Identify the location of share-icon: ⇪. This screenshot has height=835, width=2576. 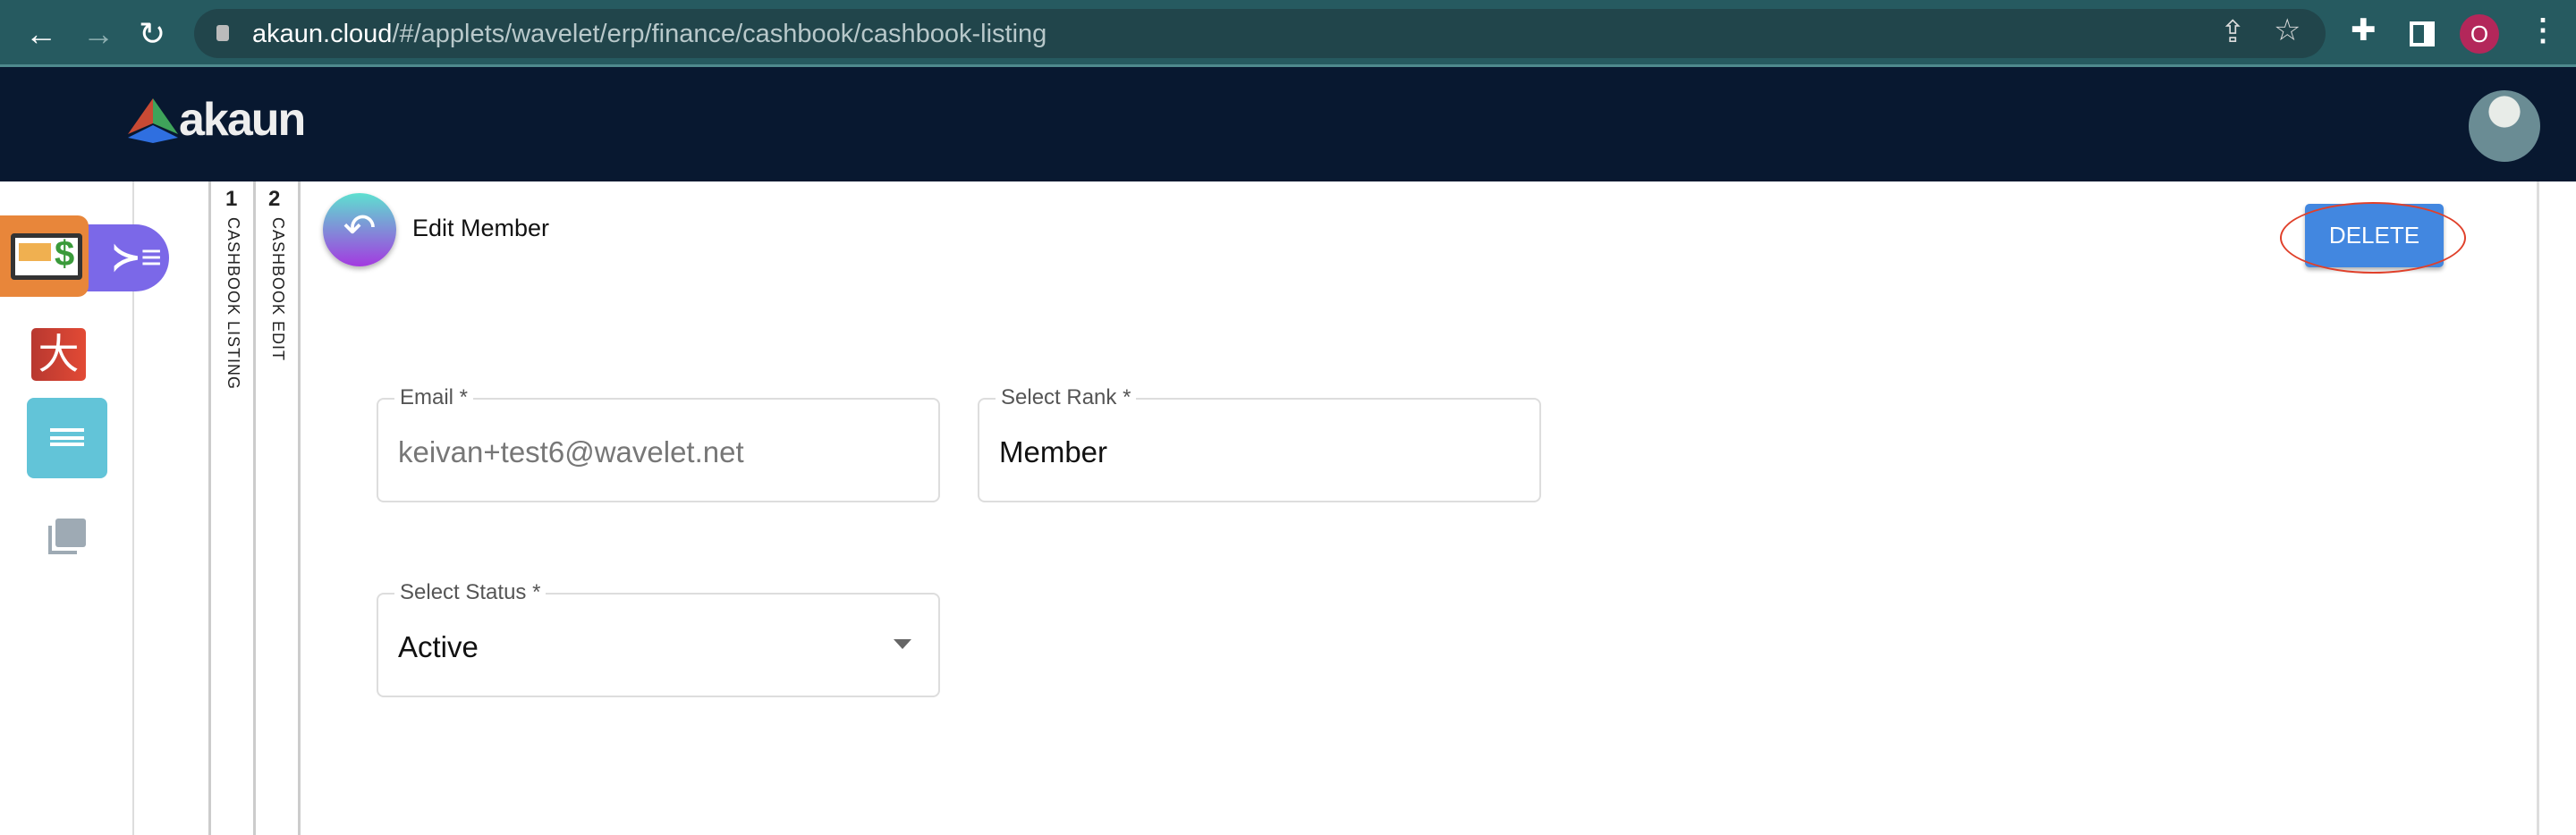
(2233, 32).